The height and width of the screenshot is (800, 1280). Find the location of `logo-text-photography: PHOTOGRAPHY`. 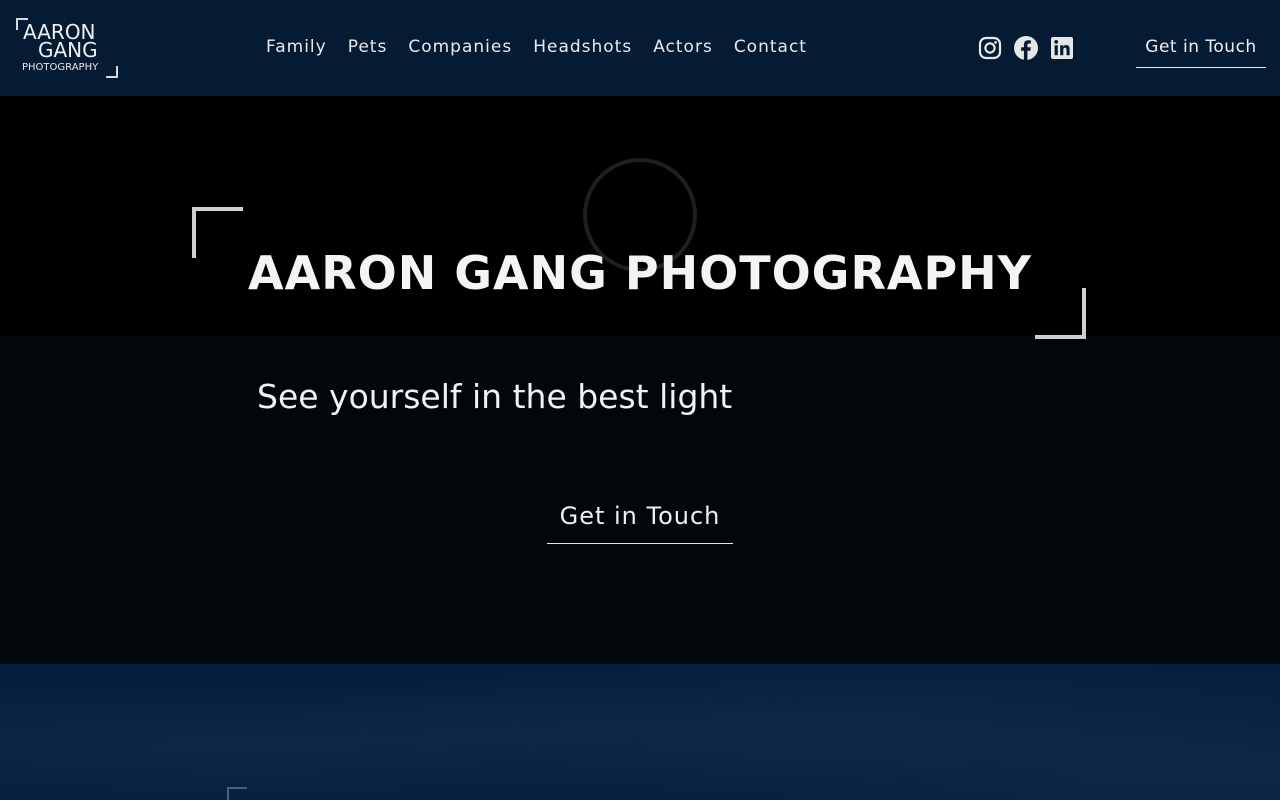

logo-text-photography: PHOTOGRAPHY is located at coordinates (60, 67).